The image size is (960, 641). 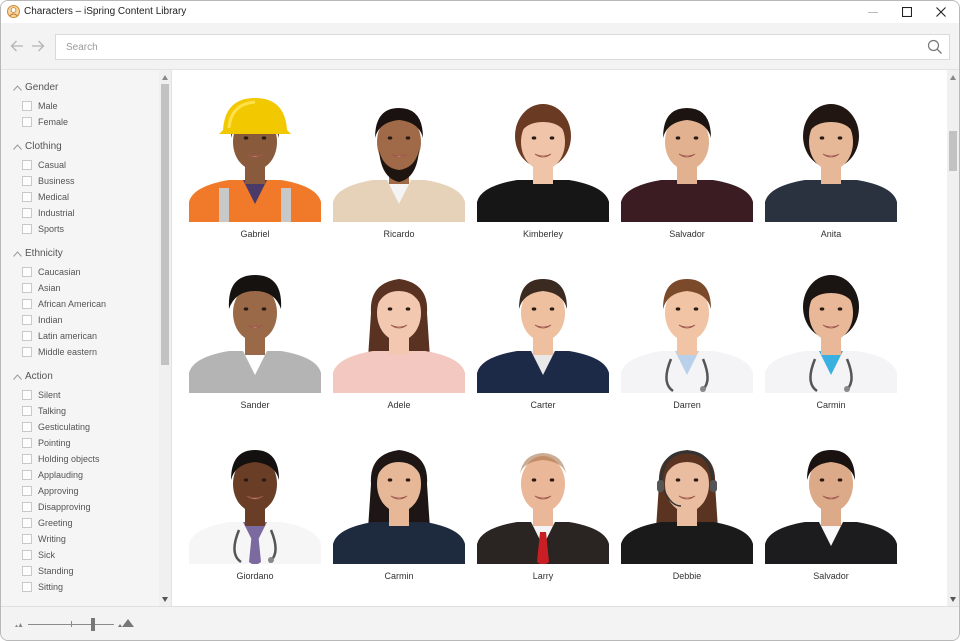 What do you see at coordinates (80, 428) in the screenshot?
I see `filter-option: Gesticulating` at bounding box center [80, 428].